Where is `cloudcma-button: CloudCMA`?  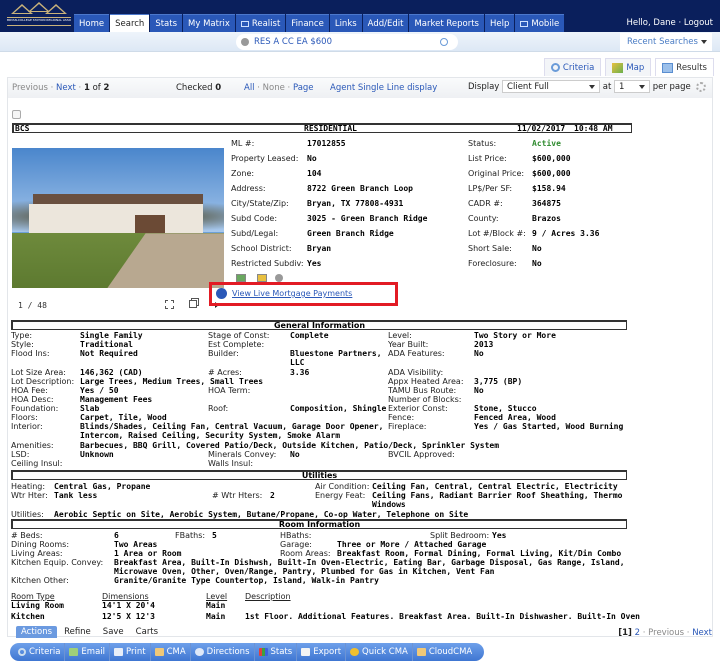
cloudcma-button: CloudCMA is located at coordinates (444, 652).